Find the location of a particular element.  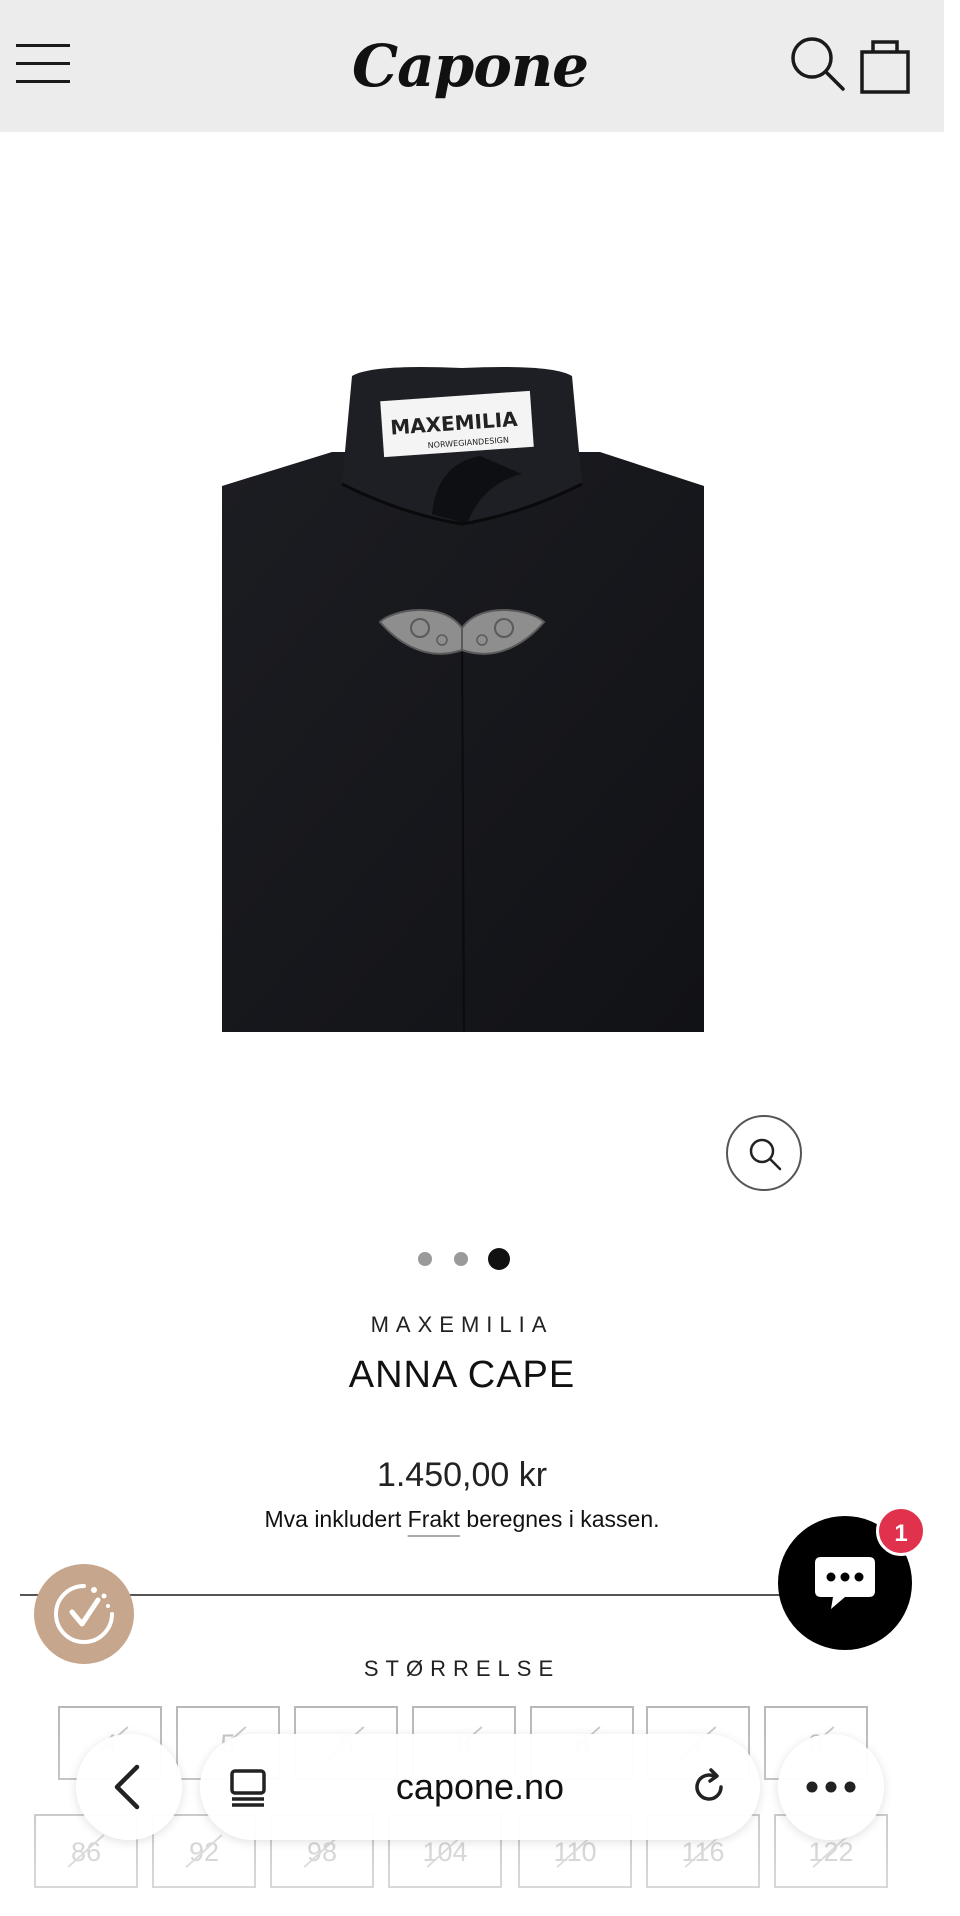

product-price: 1.450,00 kr is located at coordinates (462, 1475).